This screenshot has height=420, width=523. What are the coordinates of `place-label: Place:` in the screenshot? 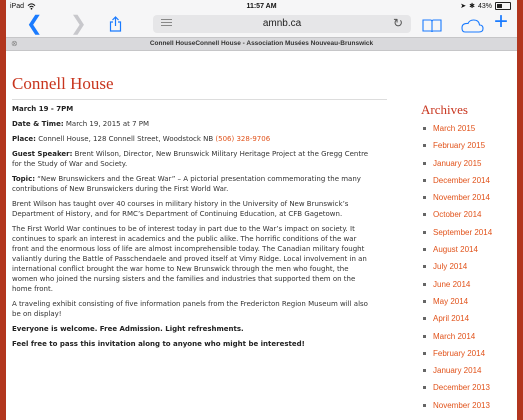 It's located at (24, 139).